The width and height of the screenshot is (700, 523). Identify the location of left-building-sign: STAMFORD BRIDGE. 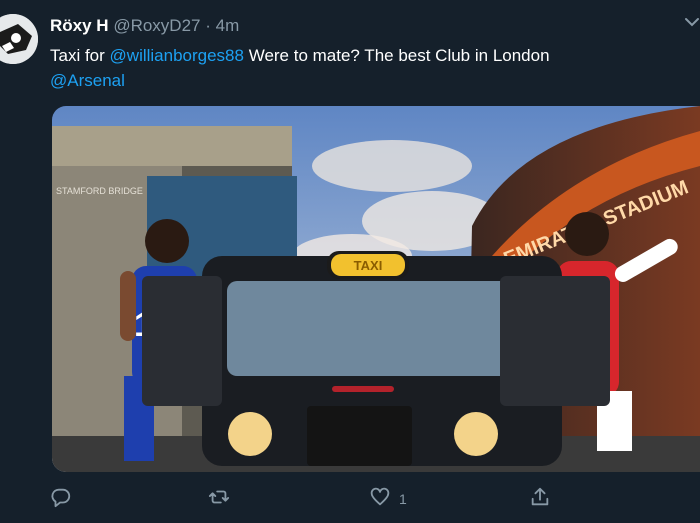
(99, 191).